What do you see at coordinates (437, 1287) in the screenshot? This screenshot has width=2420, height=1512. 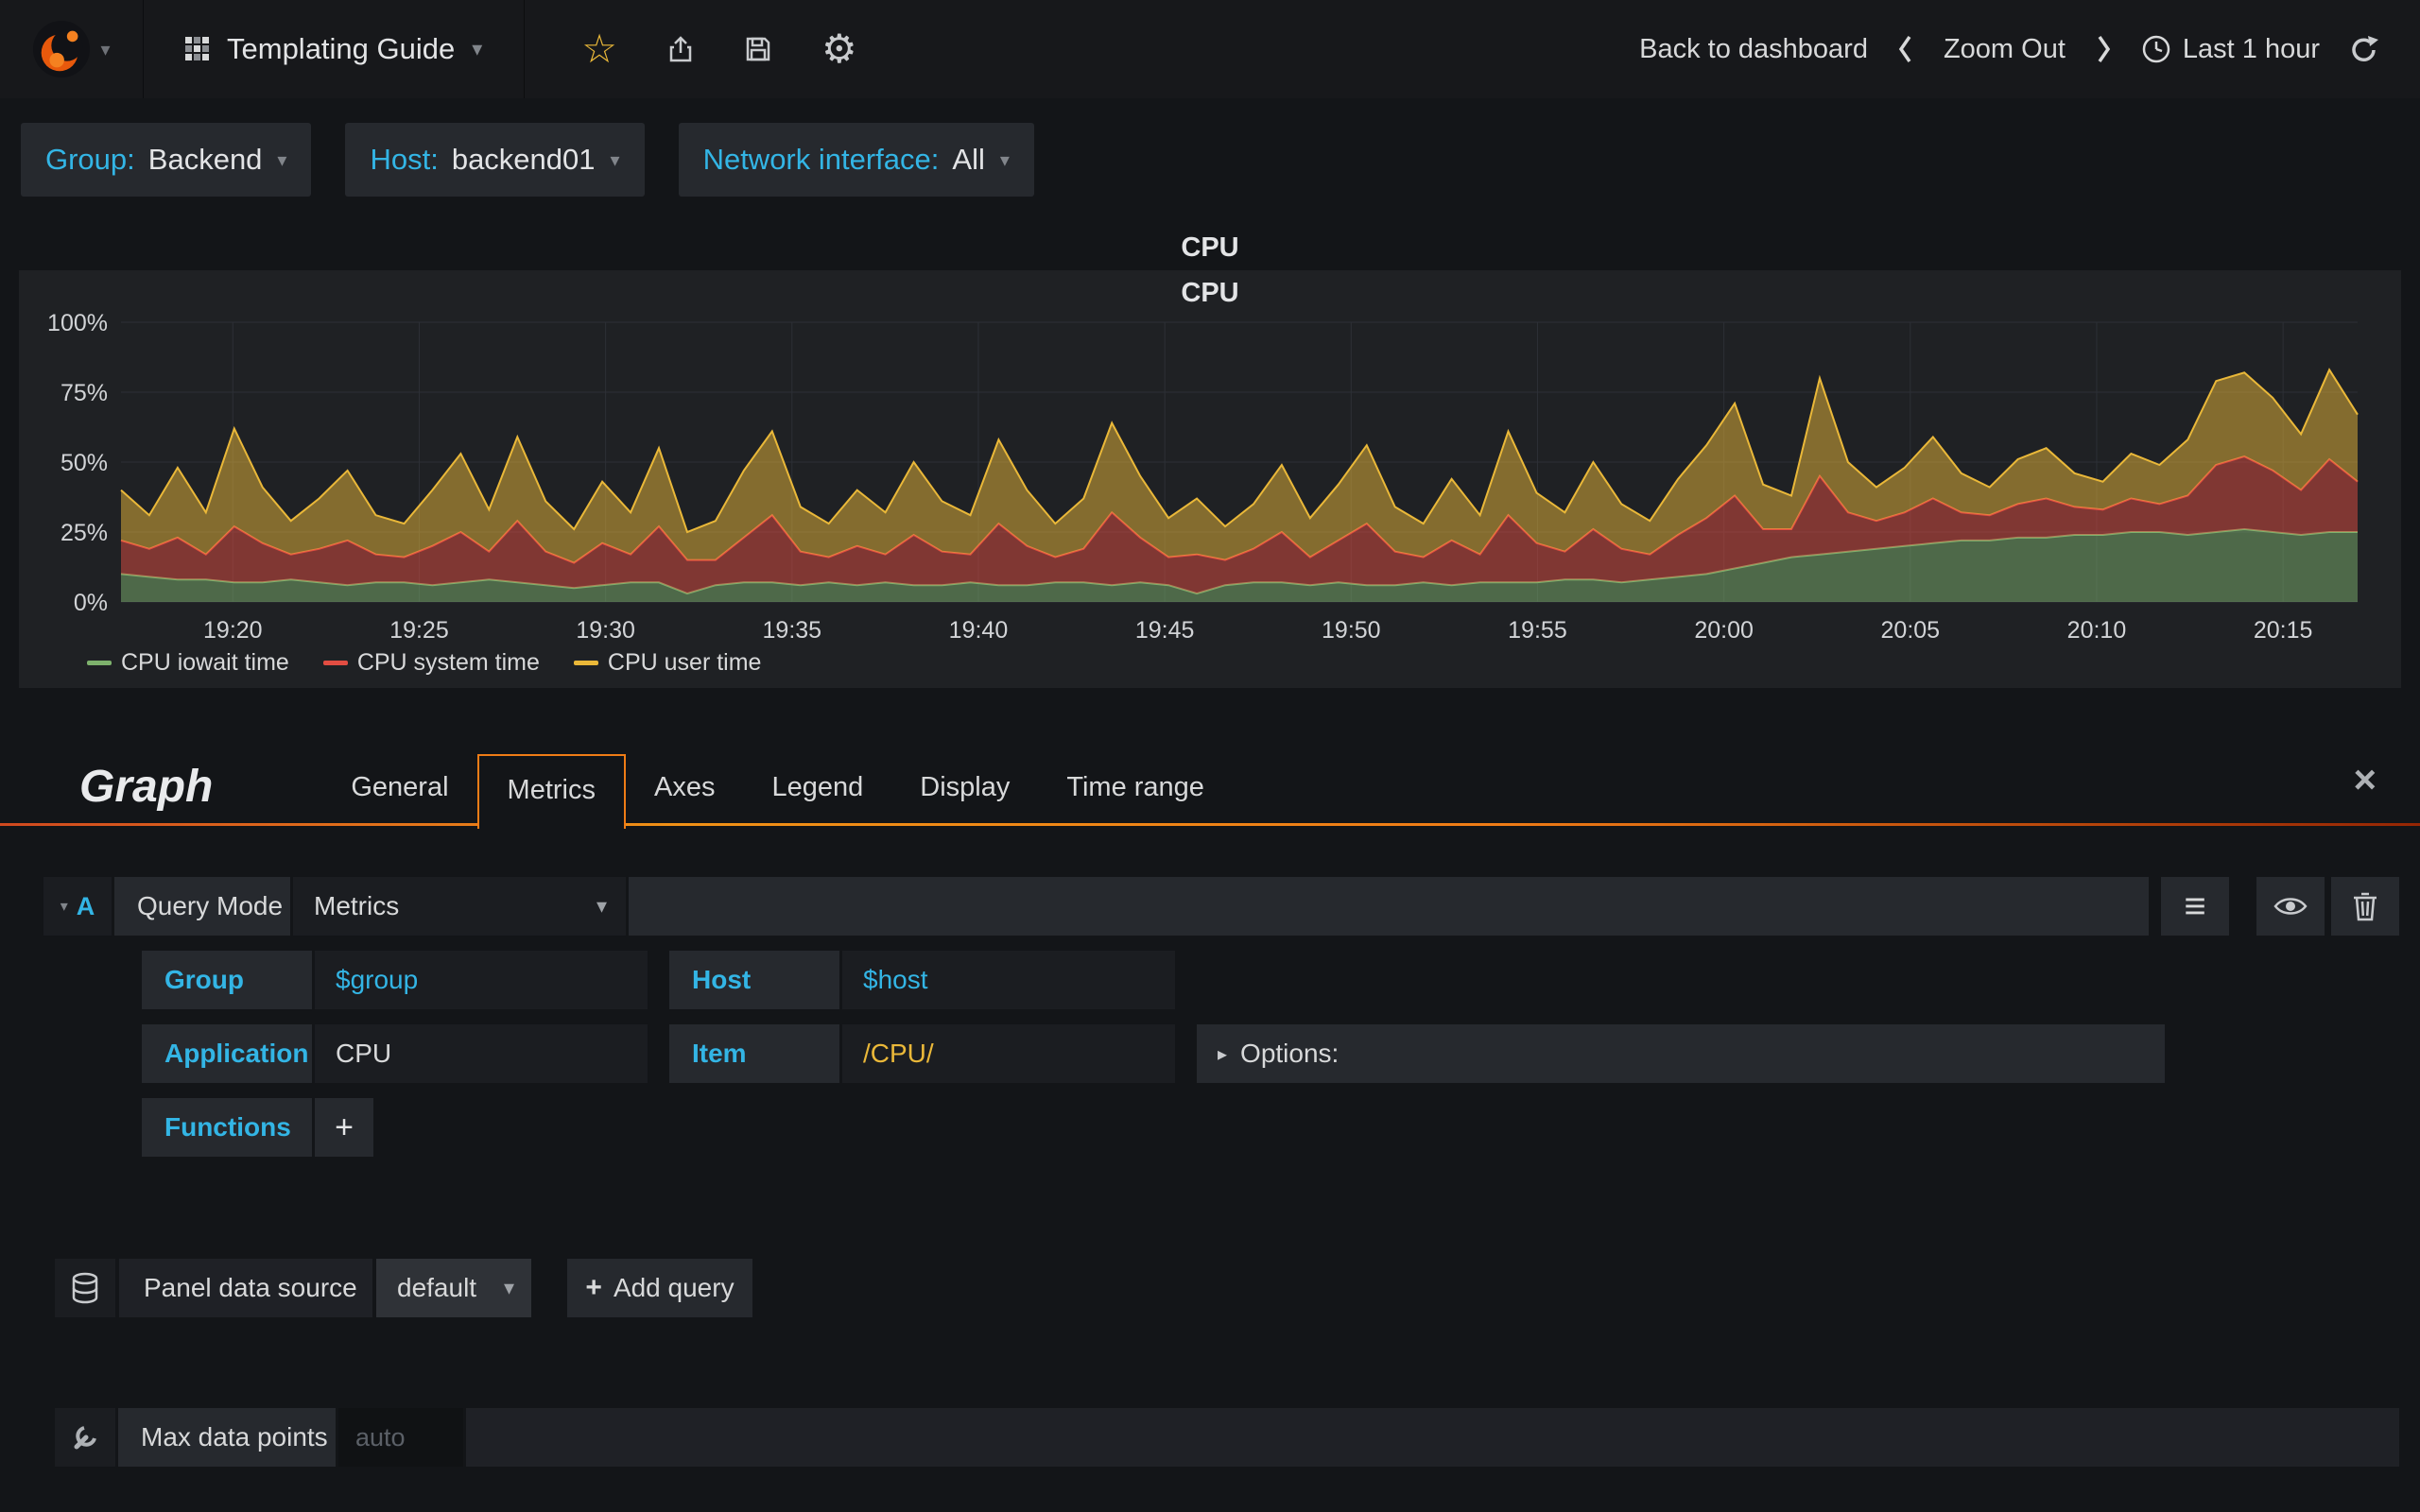 I see `datasource-value: default` at bounding box center [437, 1287].